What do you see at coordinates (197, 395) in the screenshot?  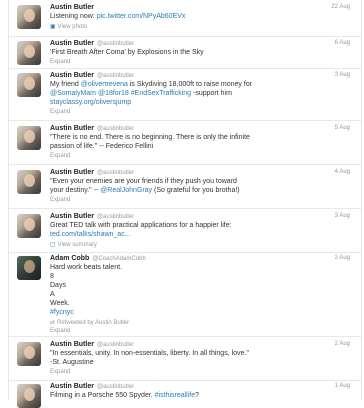 I see `tweet-text: ?` at bounding box center [197, 395].